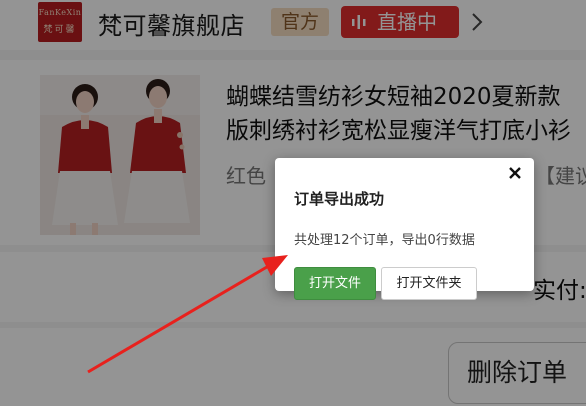 This screenshot has width=586, height=406. Describe the element at coordinates (339, 199) in the screenshot. I see `dialog-title: 订单导出成功` at that location.